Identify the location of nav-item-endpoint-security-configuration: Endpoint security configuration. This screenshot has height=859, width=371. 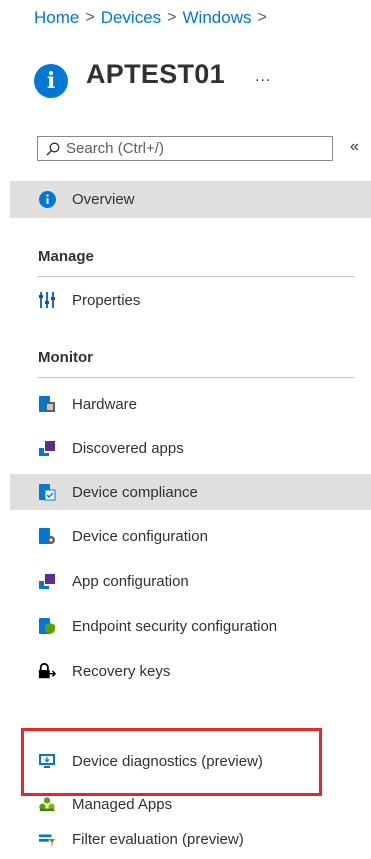
(185, 626).